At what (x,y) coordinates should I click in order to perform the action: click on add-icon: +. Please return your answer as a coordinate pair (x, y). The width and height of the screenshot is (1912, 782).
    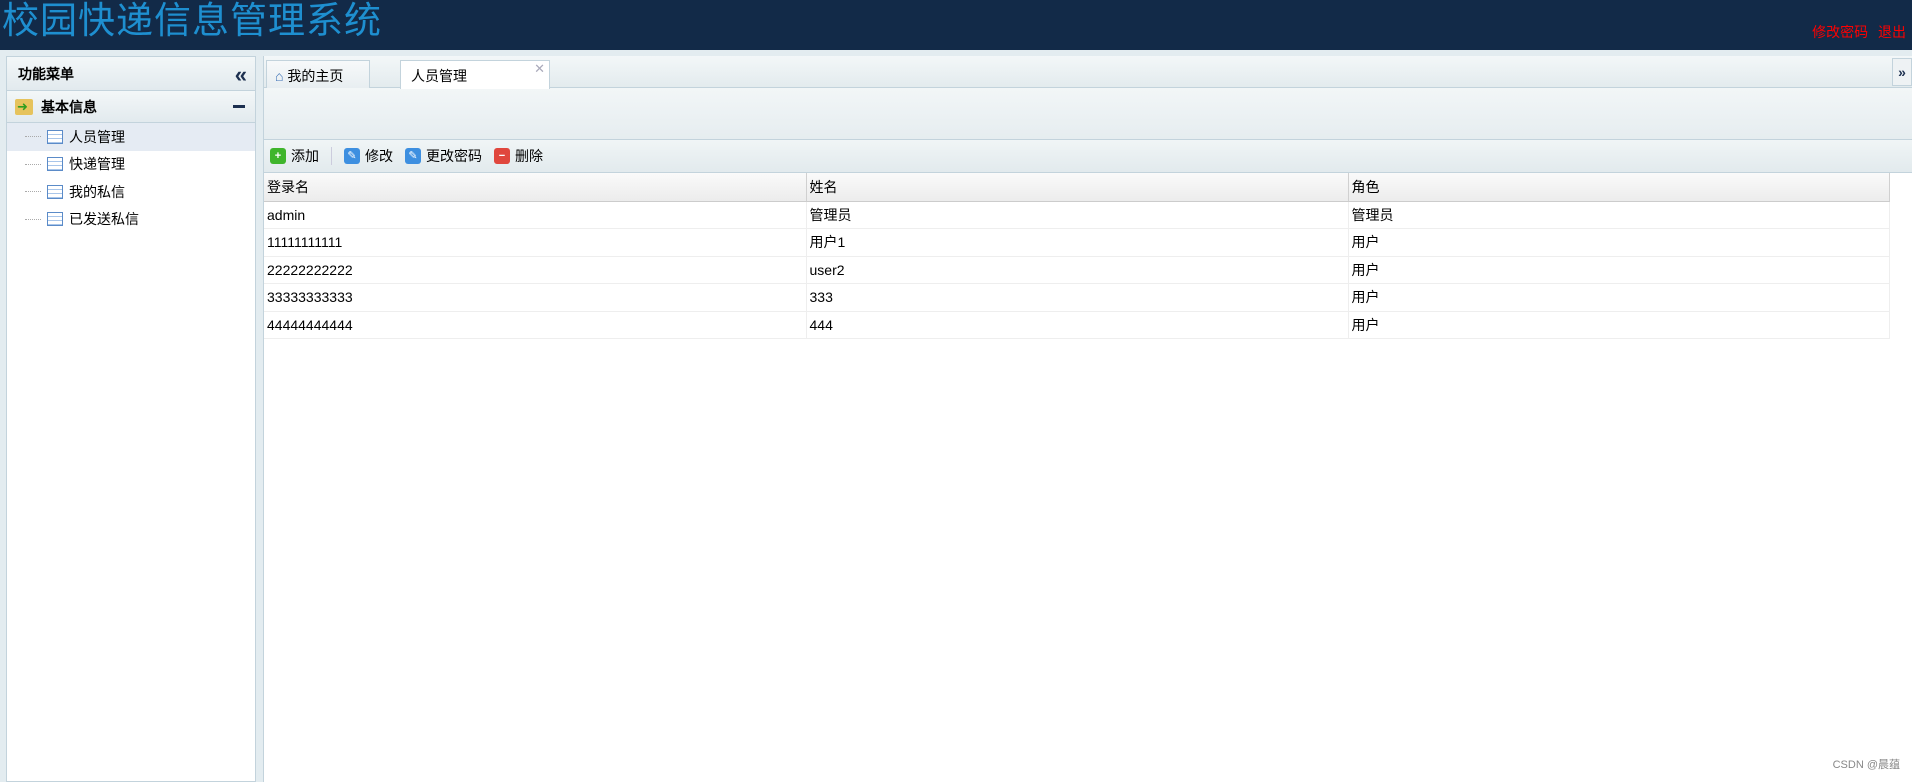
    Looking at the image, I should click on (278, 156).